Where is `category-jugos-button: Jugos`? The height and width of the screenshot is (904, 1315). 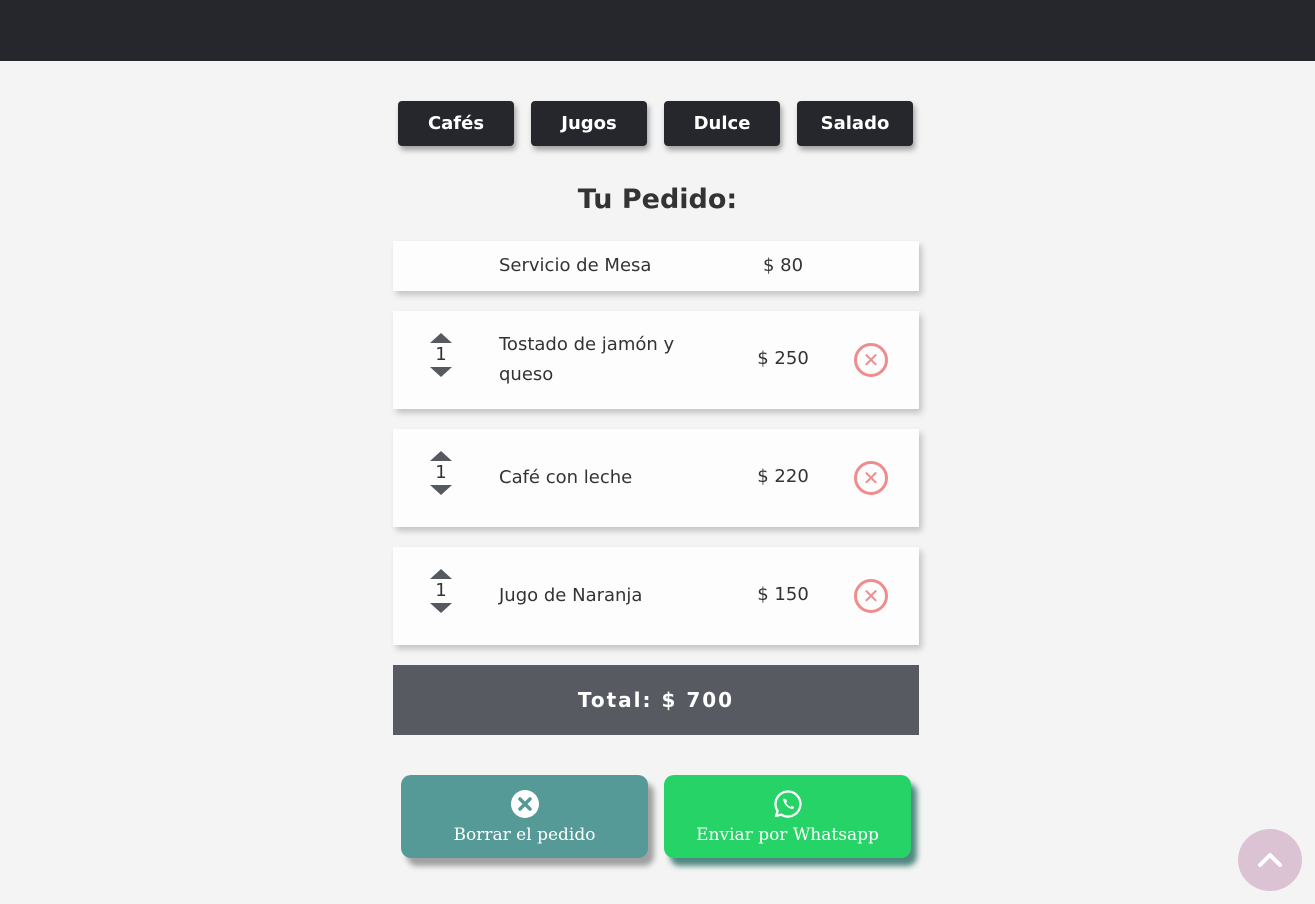 category-jugos-button: Jugos is located at coordinates (589, 123).